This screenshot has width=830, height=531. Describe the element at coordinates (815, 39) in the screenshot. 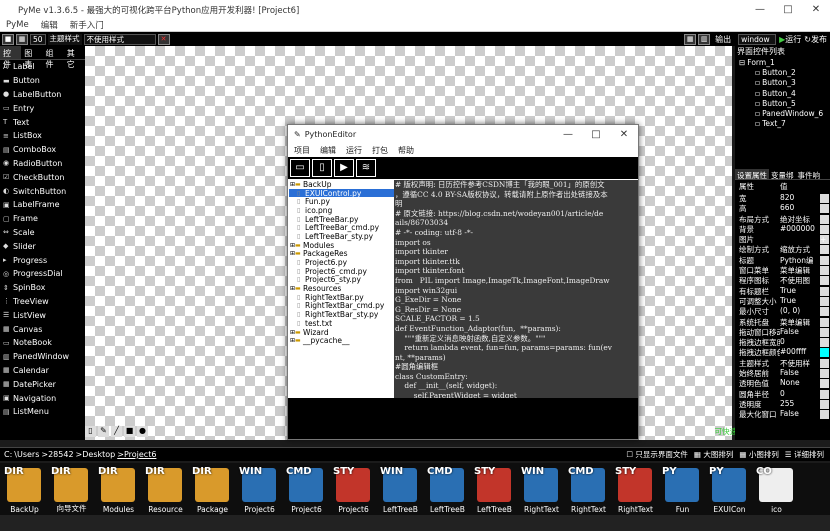

I see `publish-button: ↻发布` at that location.